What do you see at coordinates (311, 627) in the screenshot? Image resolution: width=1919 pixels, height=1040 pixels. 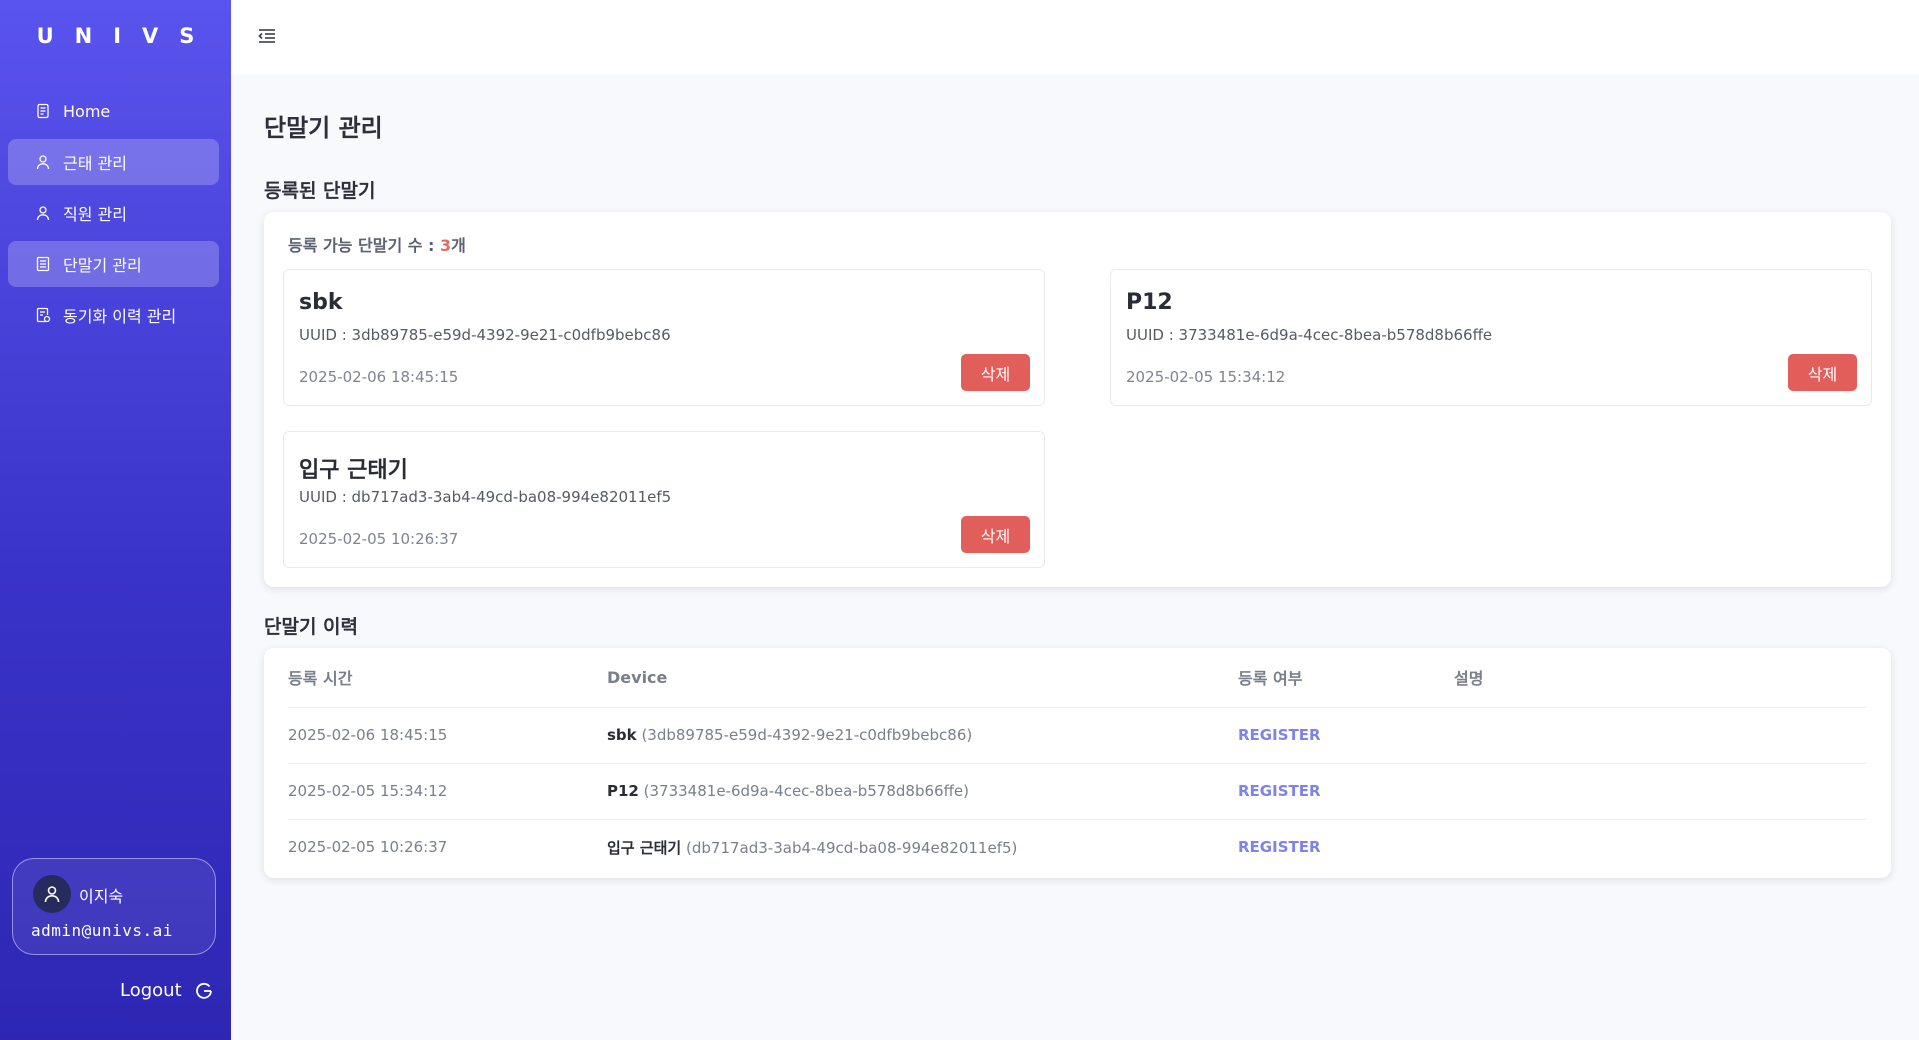 I see `device-history-title: 단말기 이력` at bounding box center [311, 627].